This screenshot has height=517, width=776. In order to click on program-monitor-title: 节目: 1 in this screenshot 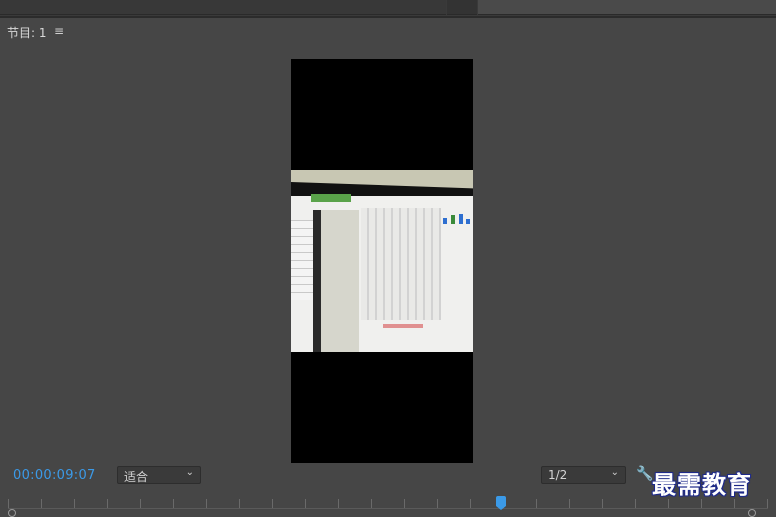, I will do `click(27, 32)`.